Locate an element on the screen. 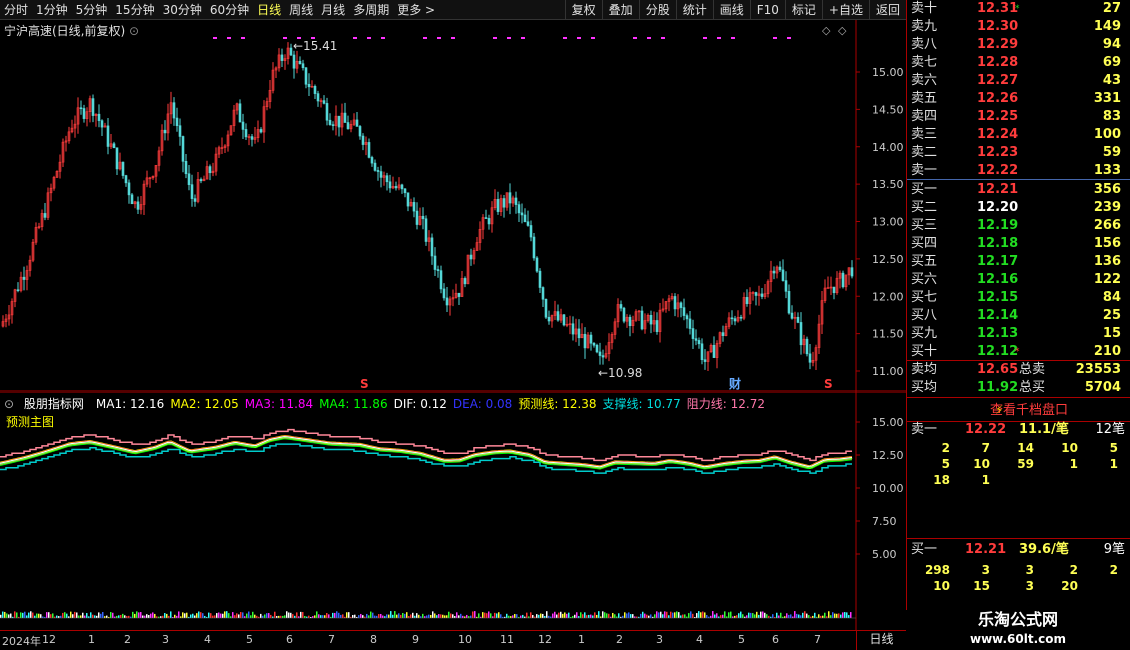 The height and width of the screenshot is (650, 1130). buy-level-7: 买七 12.15 84 is located at coordinates (1018, 298).